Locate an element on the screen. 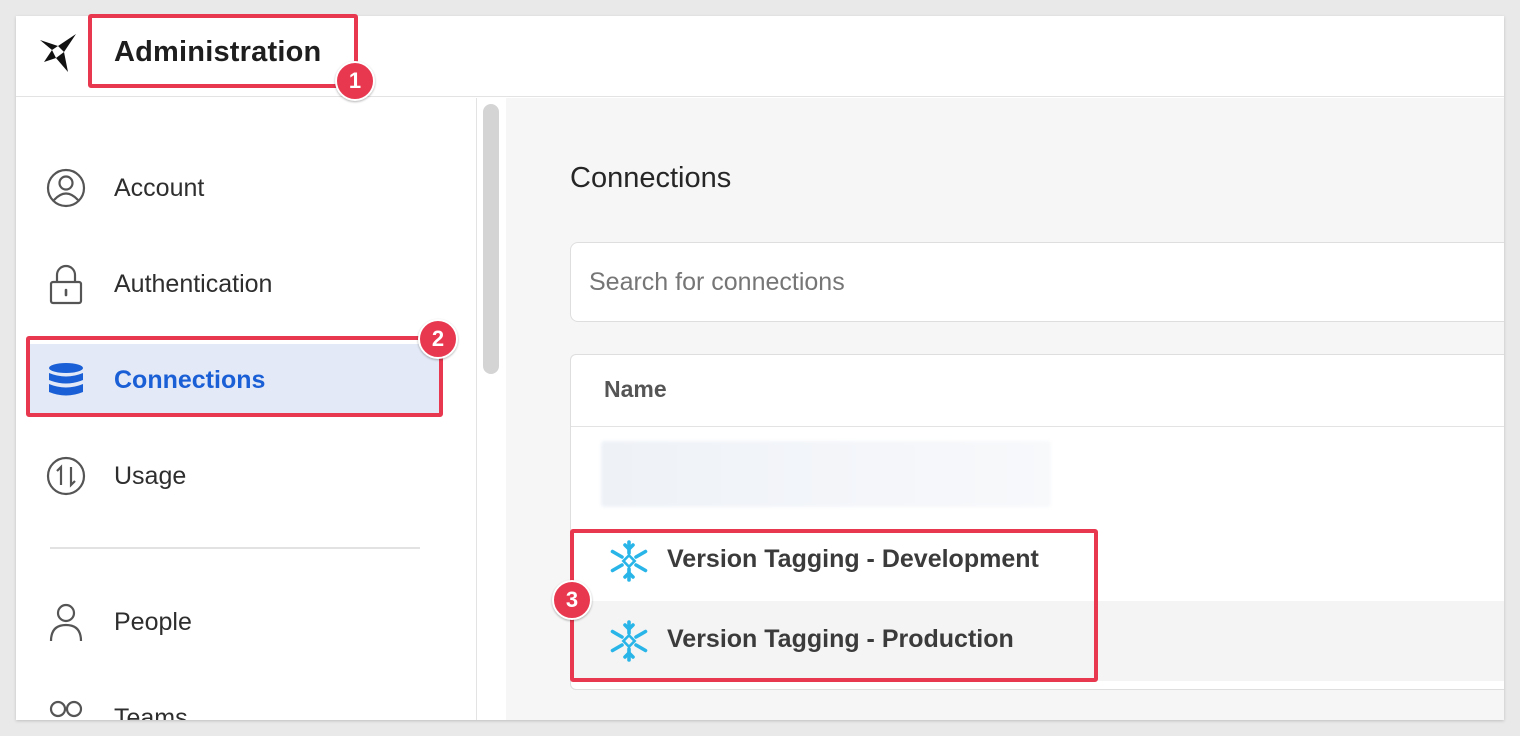 This screenshot has width=1520, height=736. connection-name: Version Tagging - Production is located at coordinates (840, 639).